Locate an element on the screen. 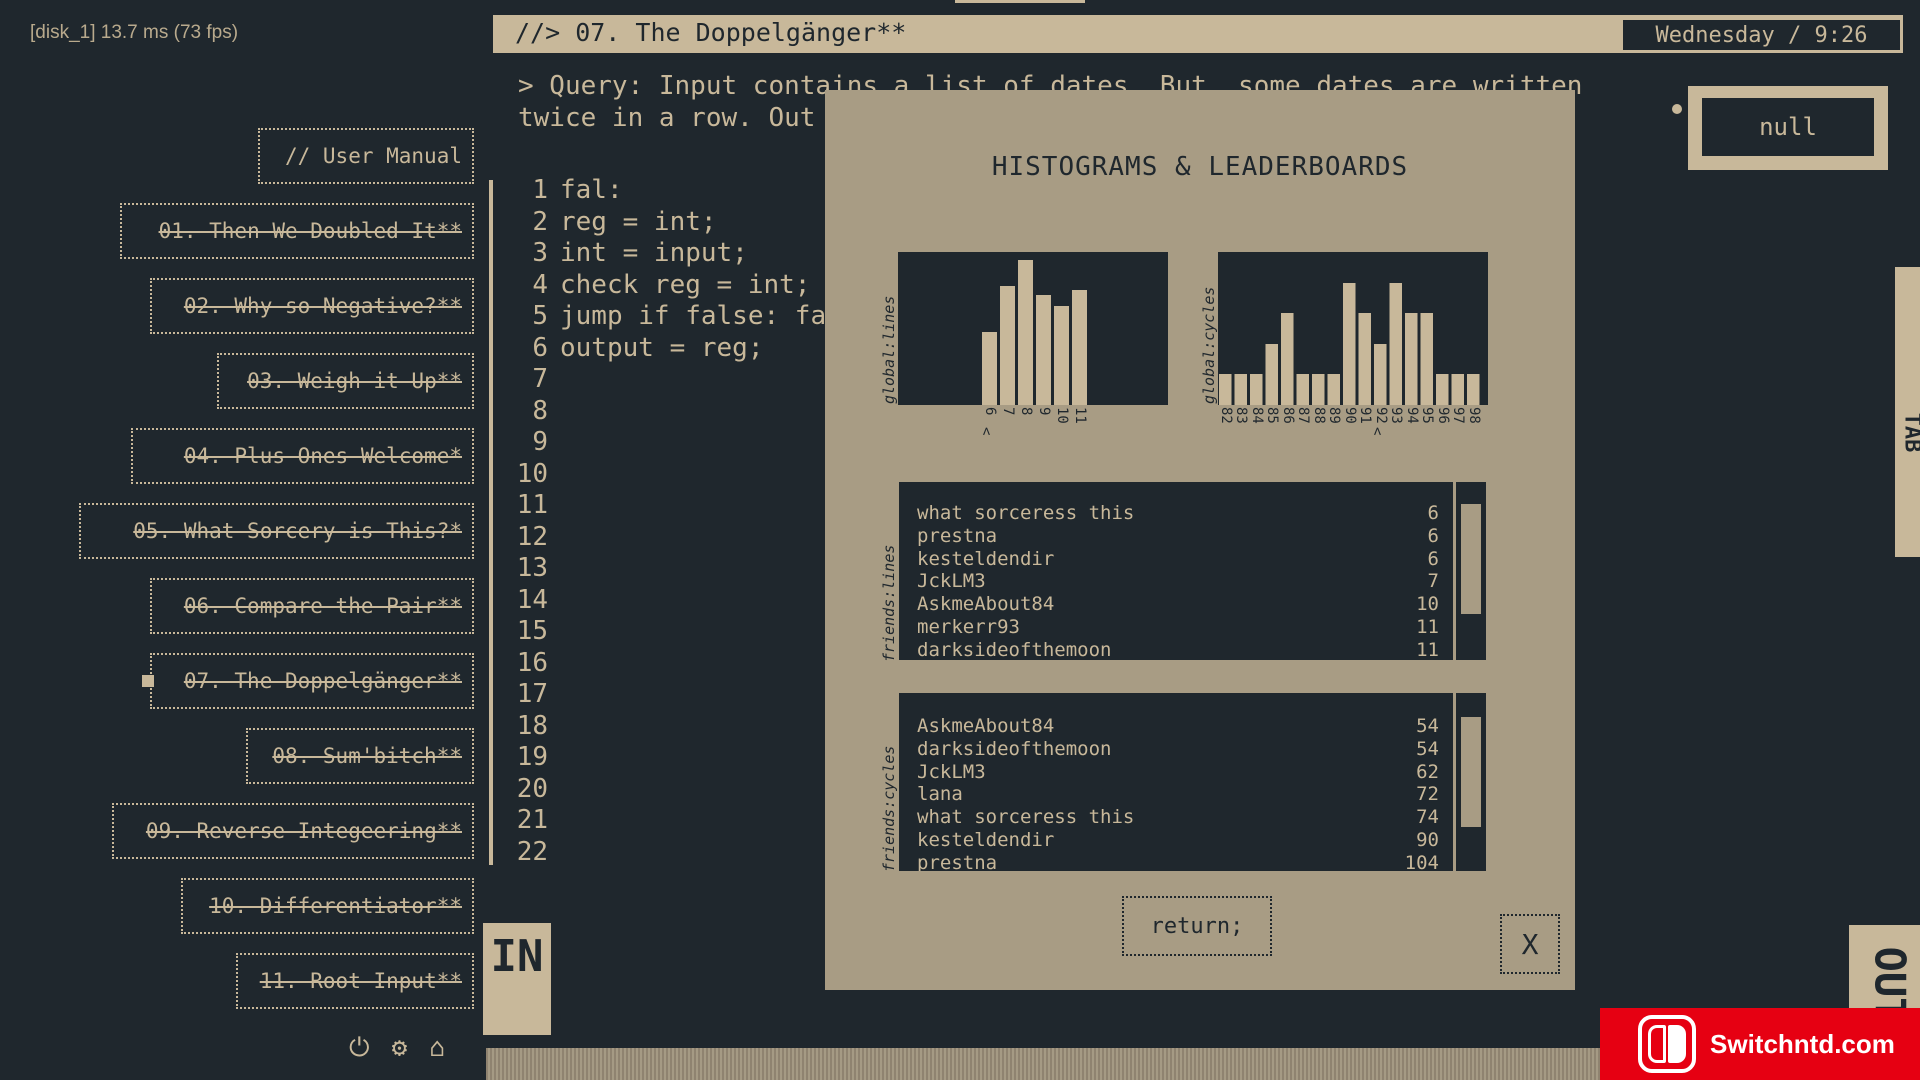 The image size is (1920, 1080). hist-cycles-label: global:cycles is located at coordinates (1209, 345).